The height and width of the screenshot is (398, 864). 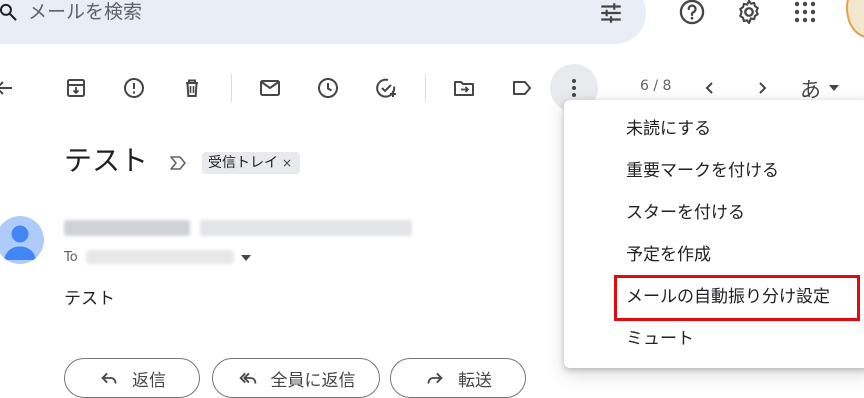 What do you see at coordinates (805, 12) in the screenshot?
I see `apps-icon` at bounding box center [805, 12].